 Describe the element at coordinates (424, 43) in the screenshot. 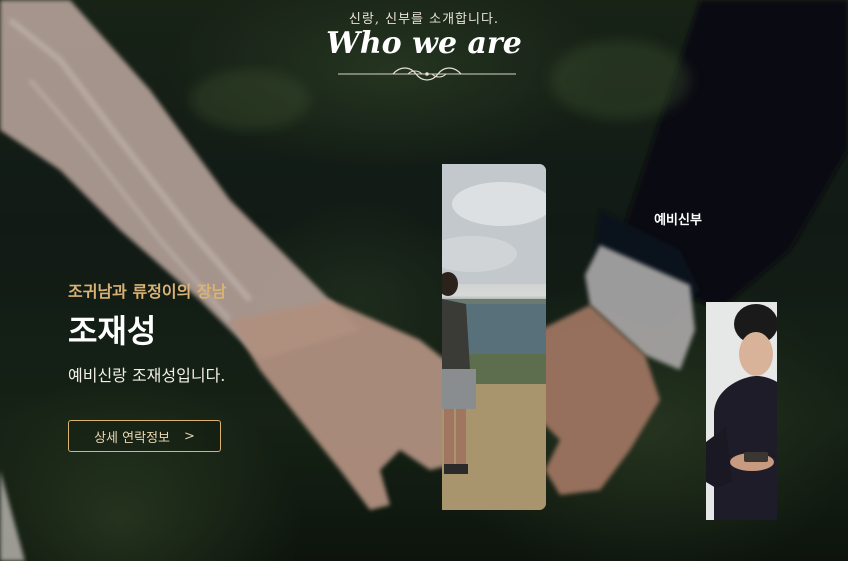

I see `section-title: Who we are` at that location.